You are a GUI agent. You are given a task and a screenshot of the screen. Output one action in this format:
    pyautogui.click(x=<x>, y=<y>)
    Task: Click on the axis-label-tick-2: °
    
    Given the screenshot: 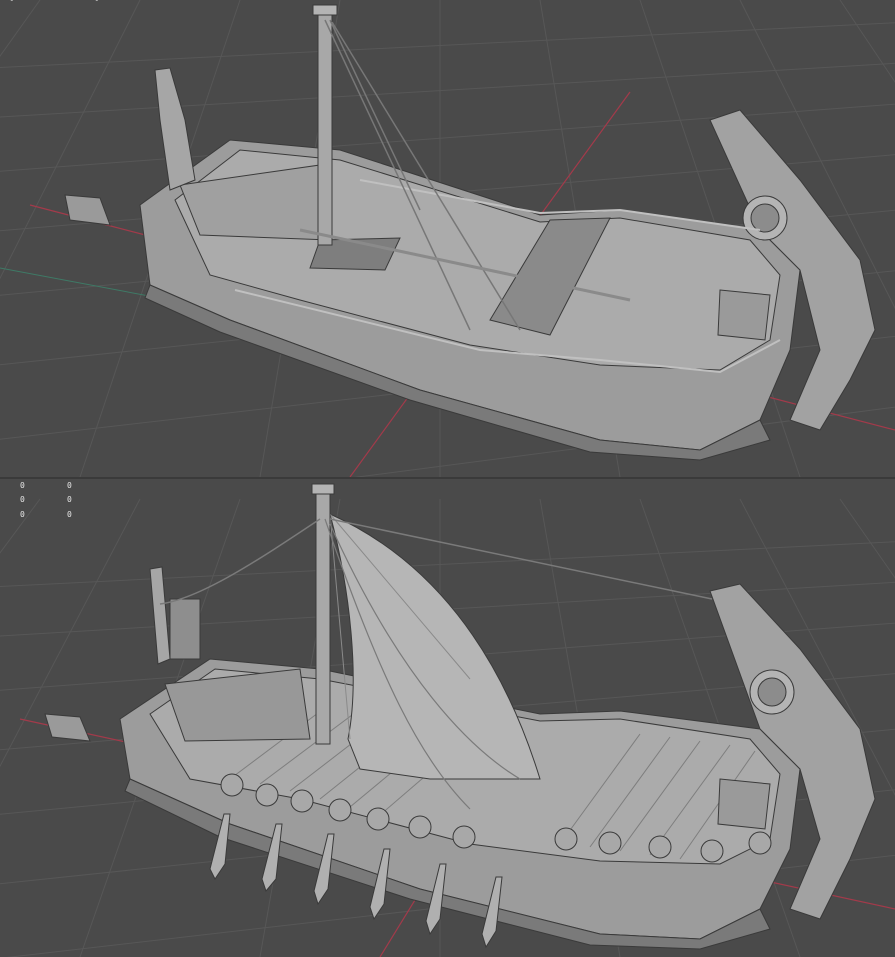 What is the action you would take?
    pyautogui.click(x=97, y=3)
    